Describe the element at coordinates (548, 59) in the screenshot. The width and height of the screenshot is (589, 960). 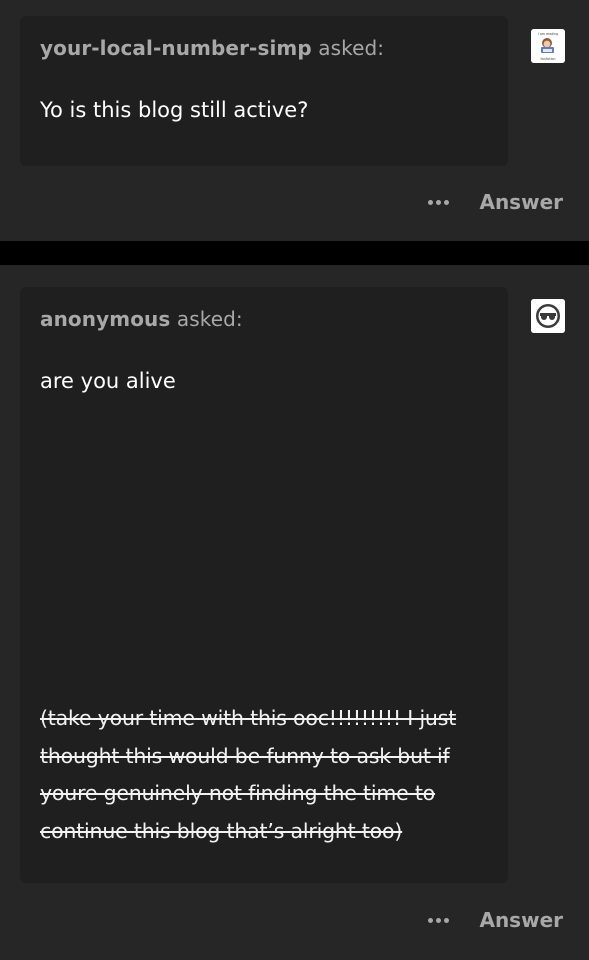
I see `sticker-bottom-text: fanfiction` at that location.